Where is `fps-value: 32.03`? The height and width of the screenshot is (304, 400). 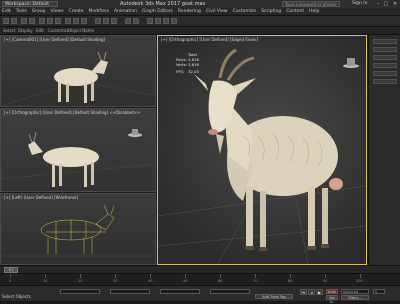
fps-value: 32.03 is located at coordinates (193, 71).